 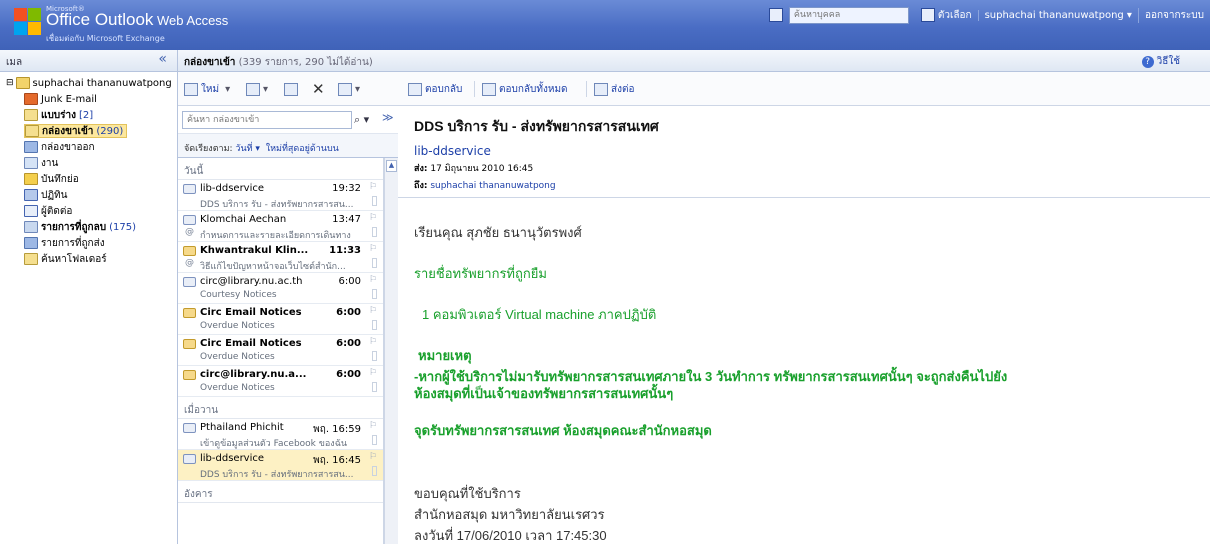 I want to click on reply-all-button: ตอบกลับทั้งหมด, so click(x=525, y=89).